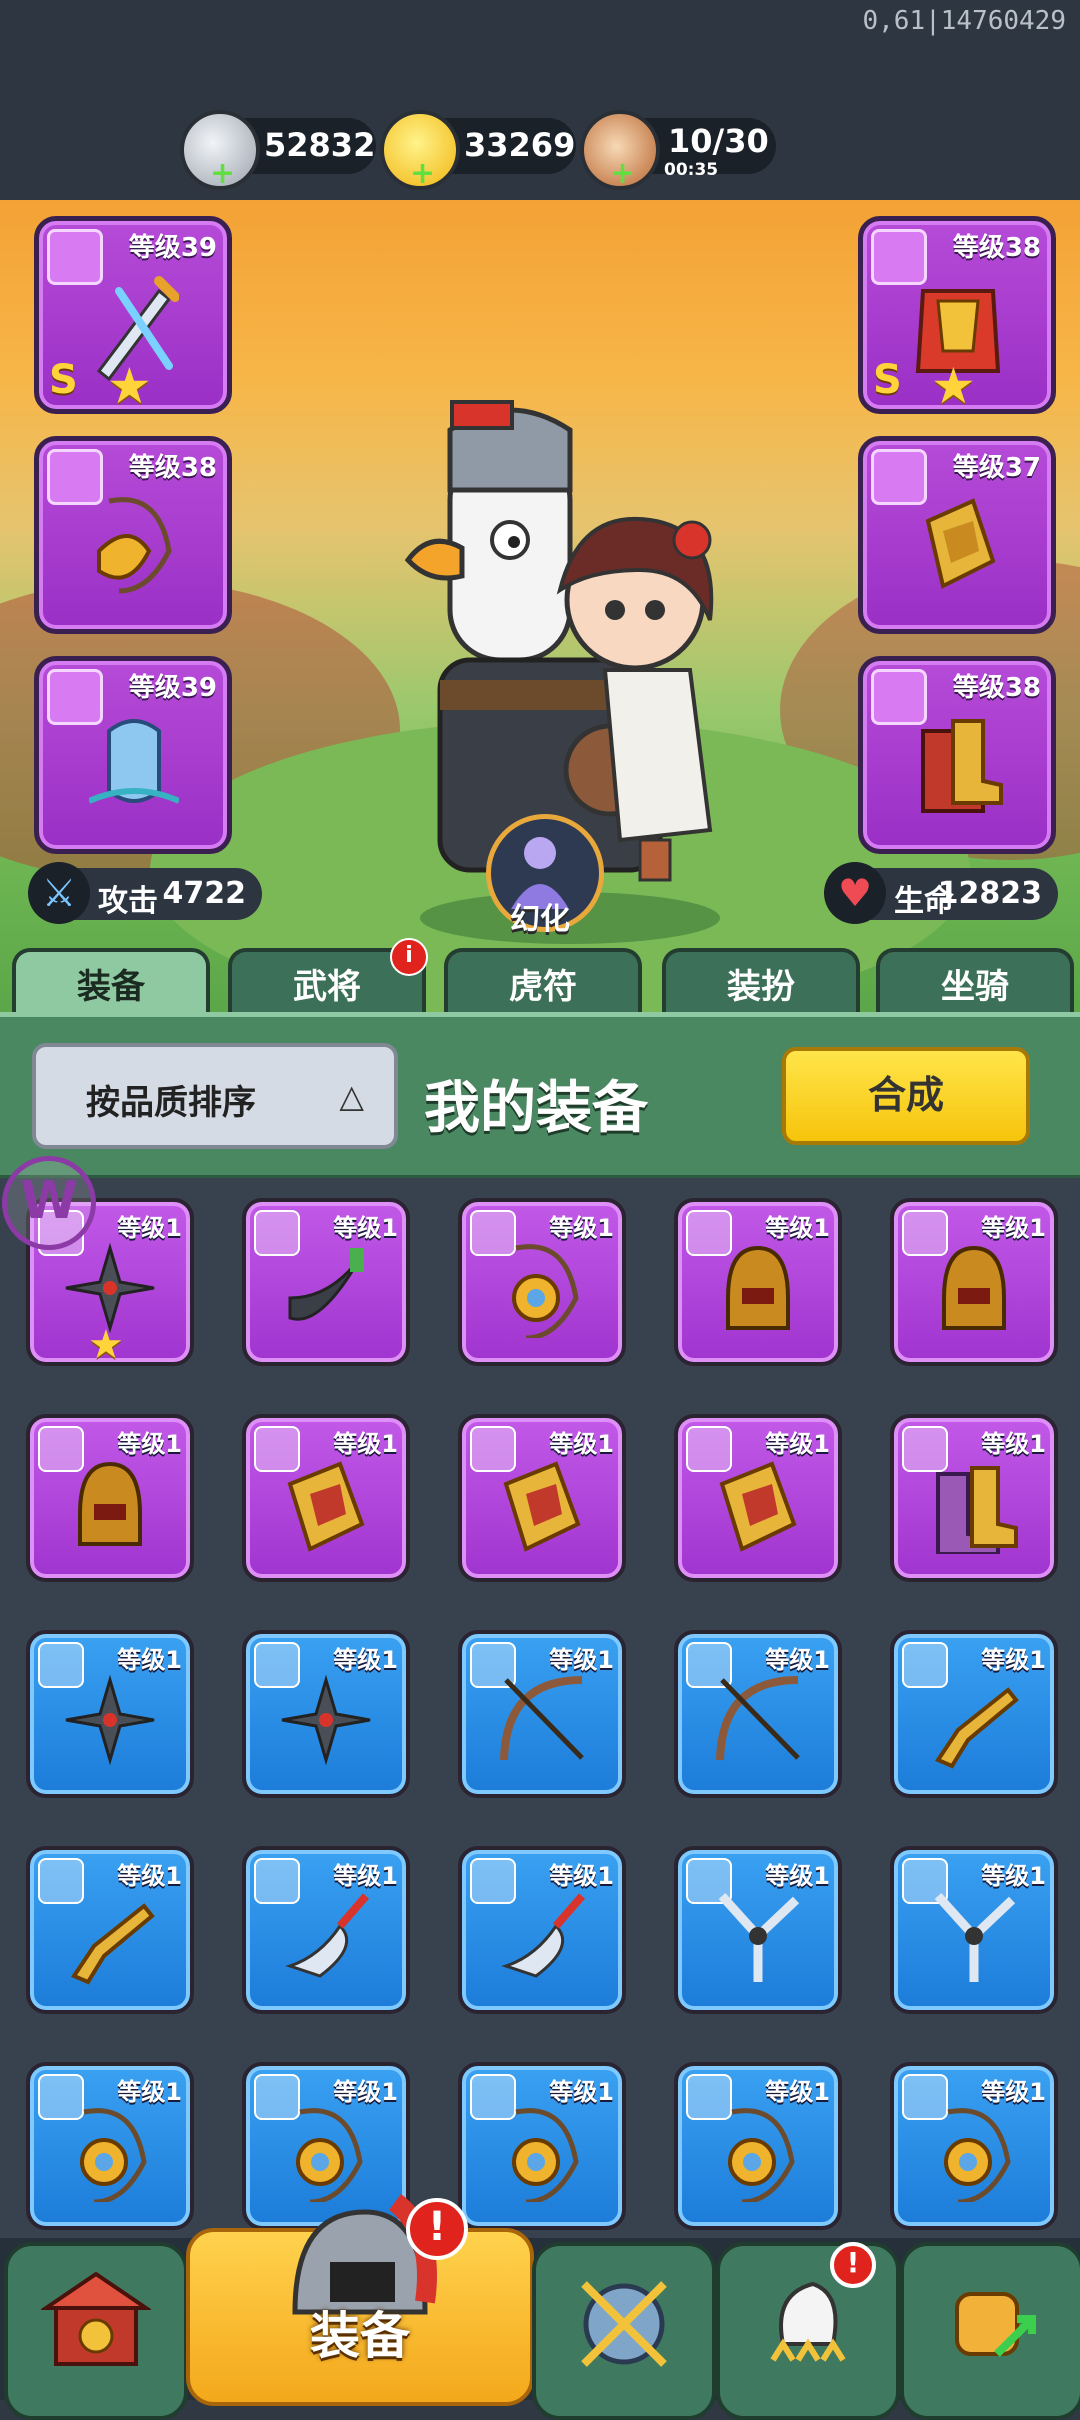  I want to click on nav-equipment-label: 装备, so click(360, 2336).